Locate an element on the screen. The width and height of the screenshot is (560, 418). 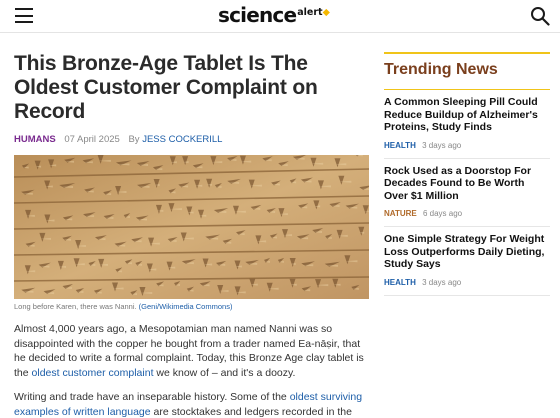
trending-title: Trending News is located at coordinates (441, 69).